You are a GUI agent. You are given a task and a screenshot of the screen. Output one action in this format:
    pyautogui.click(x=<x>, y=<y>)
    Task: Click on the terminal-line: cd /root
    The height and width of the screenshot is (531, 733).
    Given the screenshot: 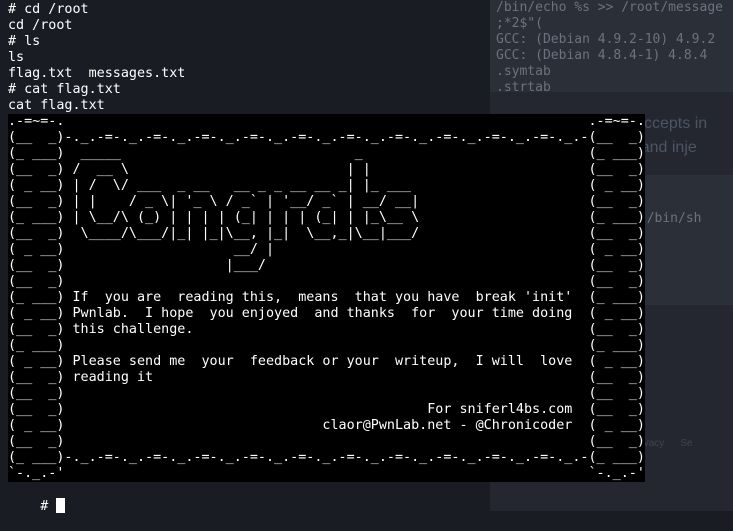 What is the action you would take?
    pyautogui.click(x=40, y=25)
    